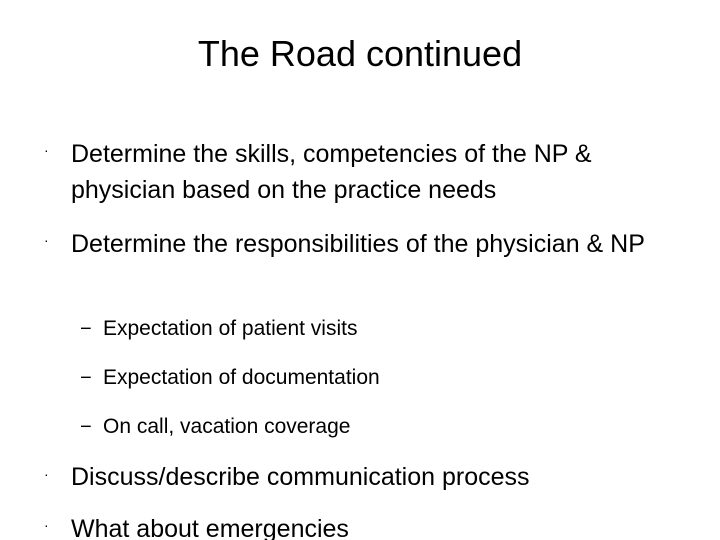 The width and height of the screenshot is (720, 540). Describe the element at coordinates (227, 426) in the screenshot. I see `sub-bullet-text: On call, vacation coverage` at that location.